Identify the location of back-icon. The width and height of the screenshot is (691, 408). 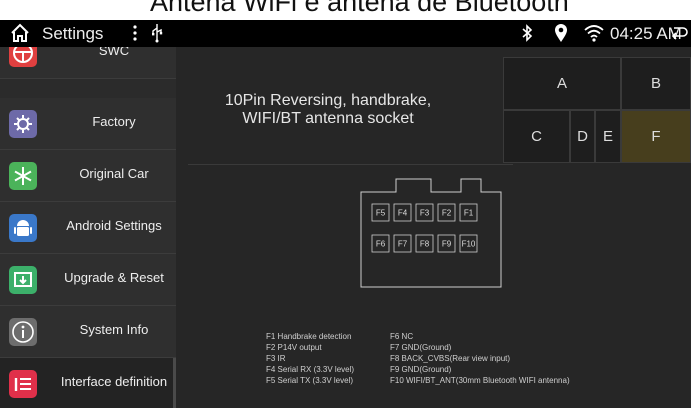
(679, 33).